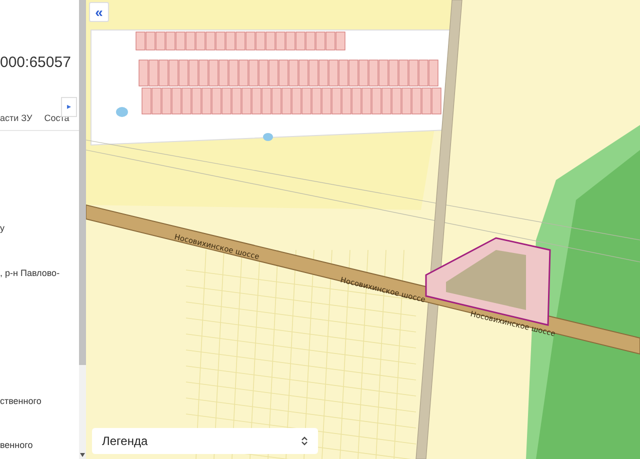 Image resolution: width=640 pixels, height=459 pixels. I want to click on info-text: ственного, so click(21, 401).